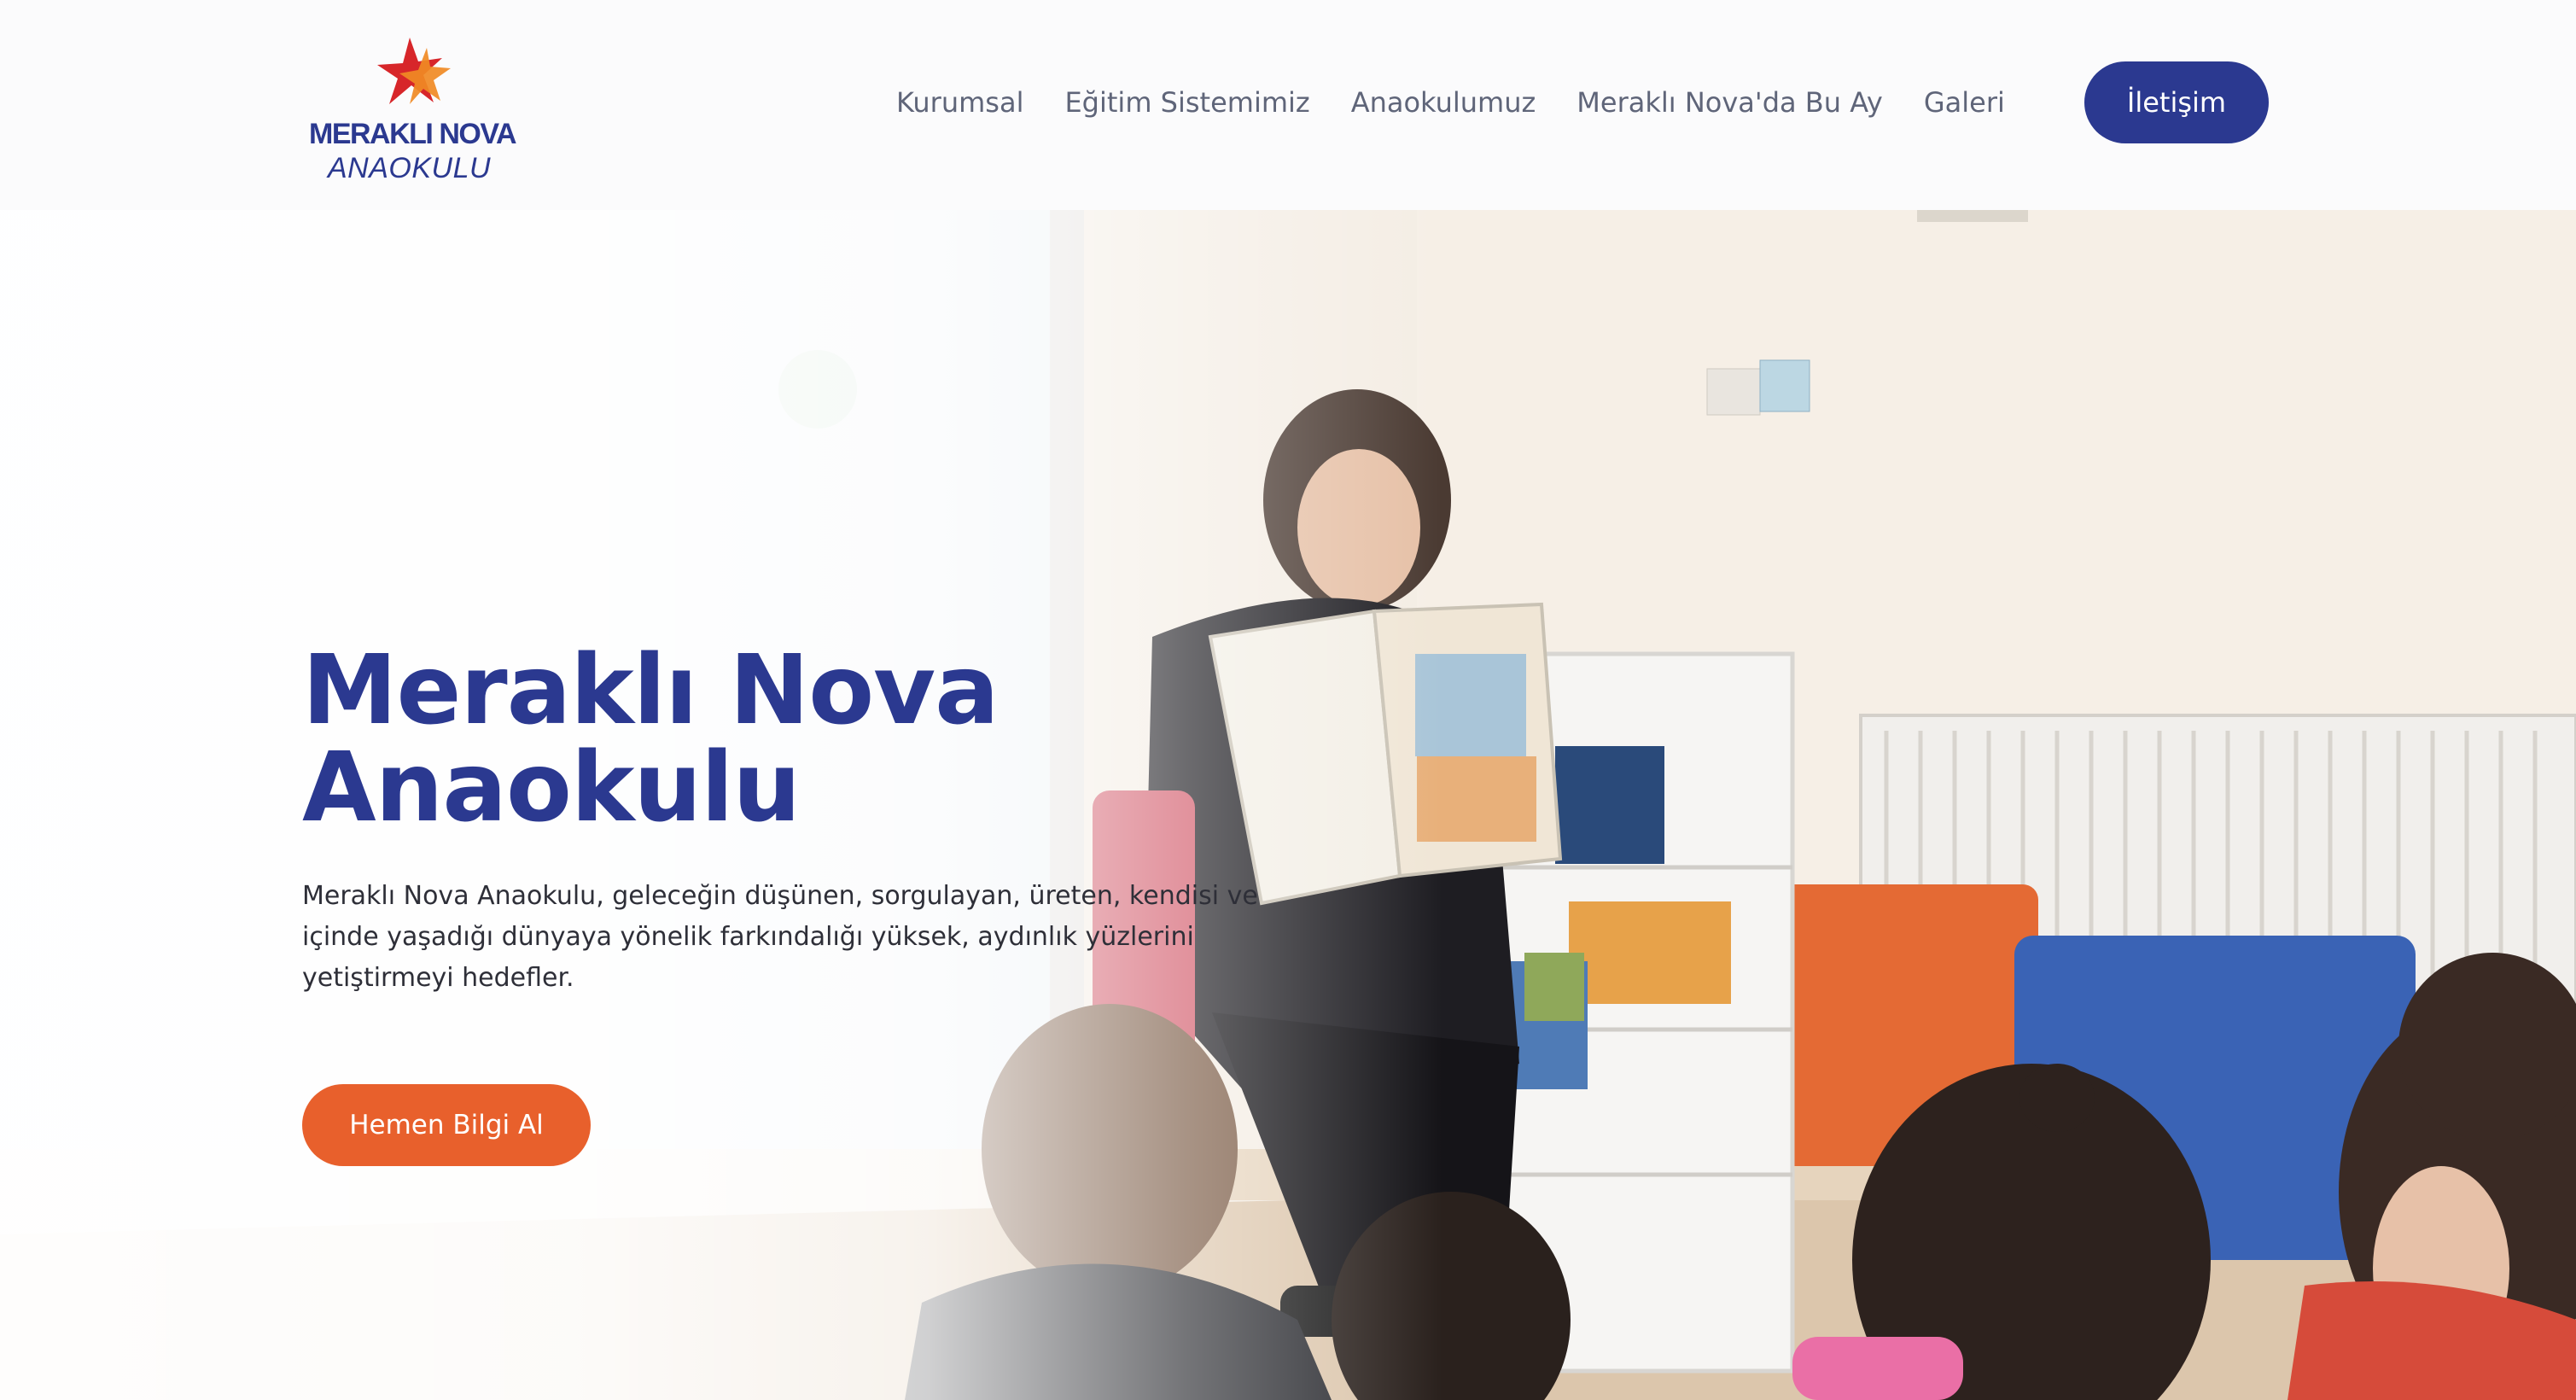  I want to click on logo-name: MERAKLI NOVA, so click(413, 134).